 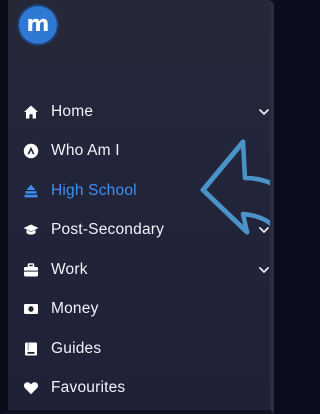 I want to click on sidebar-item-favourites: Favourites, so click(x=139, y=389).